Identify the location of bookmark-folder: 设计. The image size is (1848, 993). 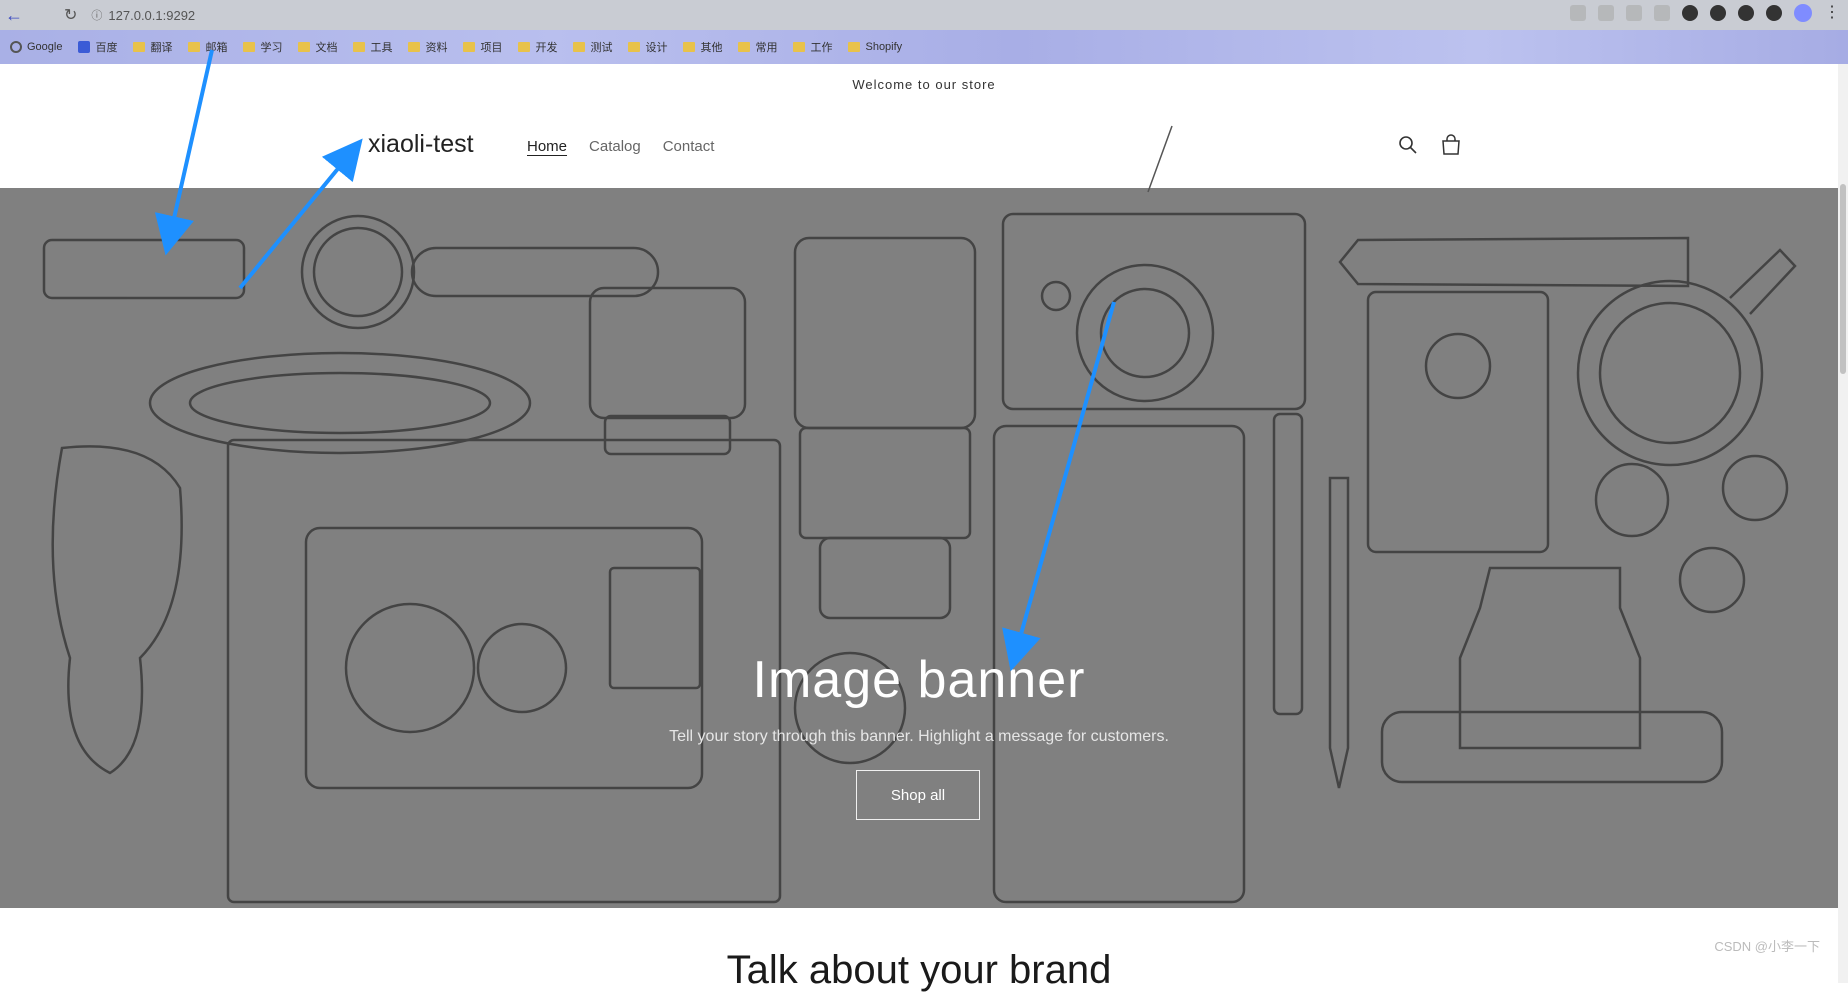
(647, 47).